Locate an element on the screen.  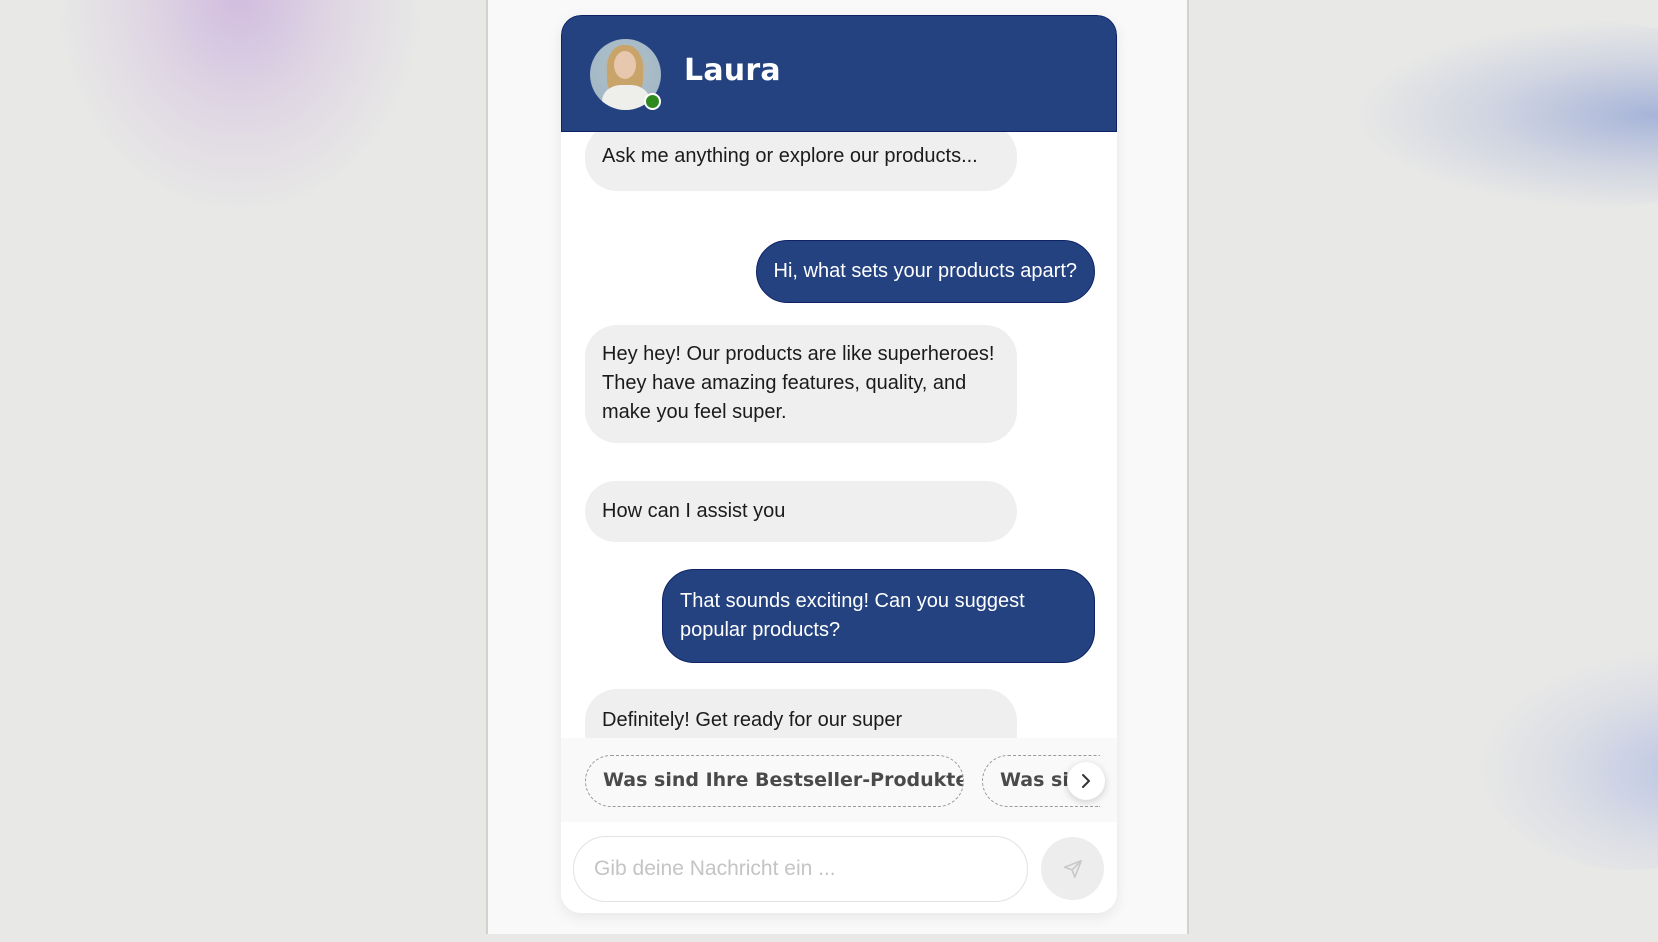
suggestion-chip: Was sind Ihre Bestseller-Produkte? is located at coordinates (774, 781).